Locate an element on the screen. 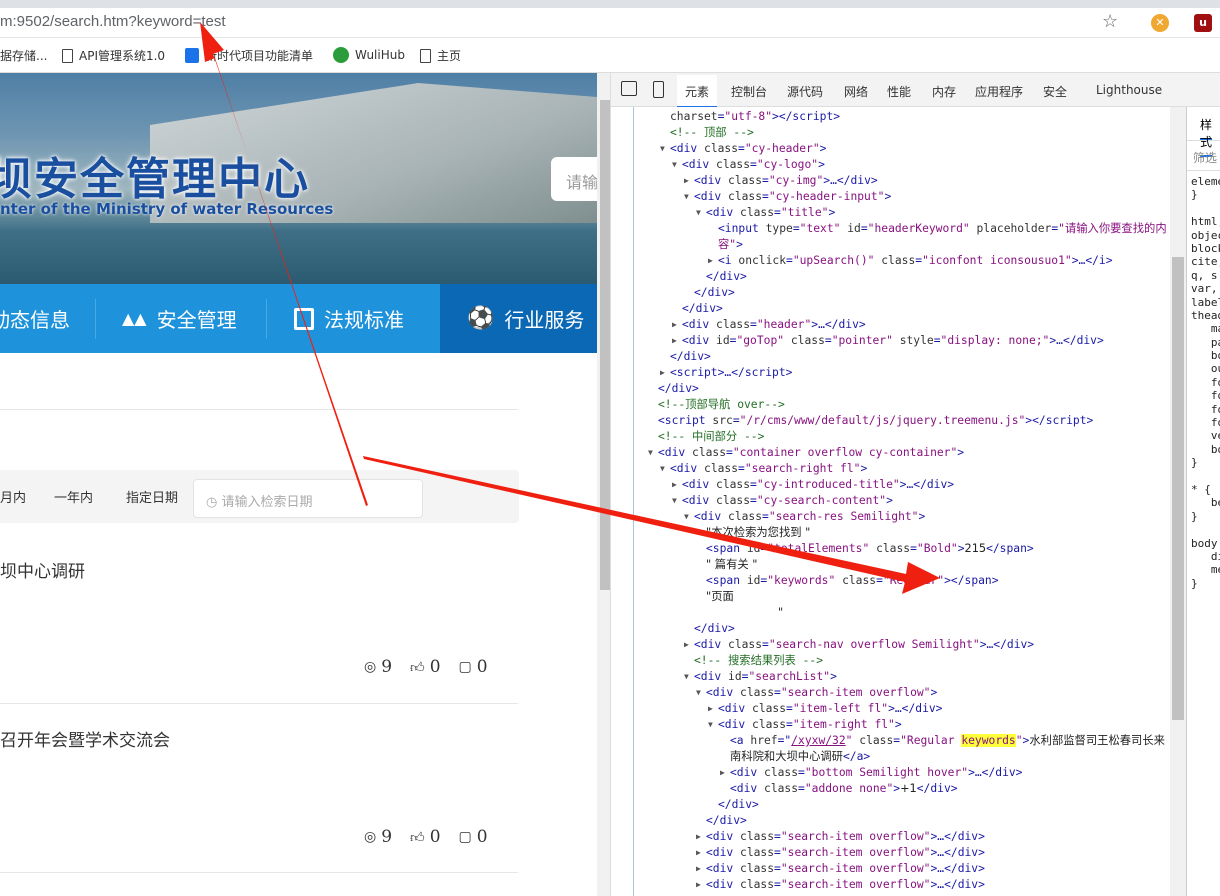 The width and height of the screenshot is (1220, 896). dom-node-line: "页面 is located at coordinates (720, 597).